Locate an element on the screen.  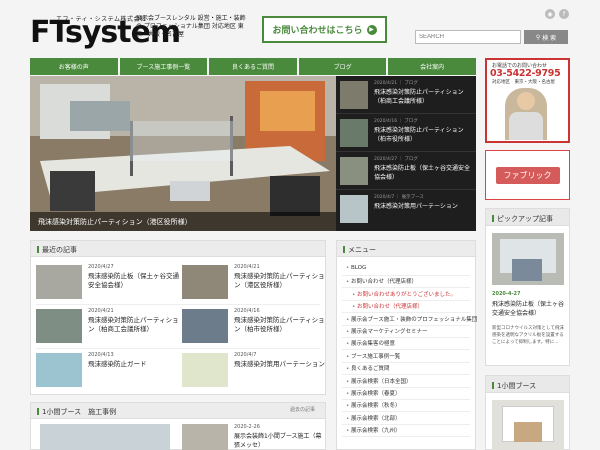
feed-meta: 2020/4/27 ｜ ブログ is located at coordinates (396, 159).